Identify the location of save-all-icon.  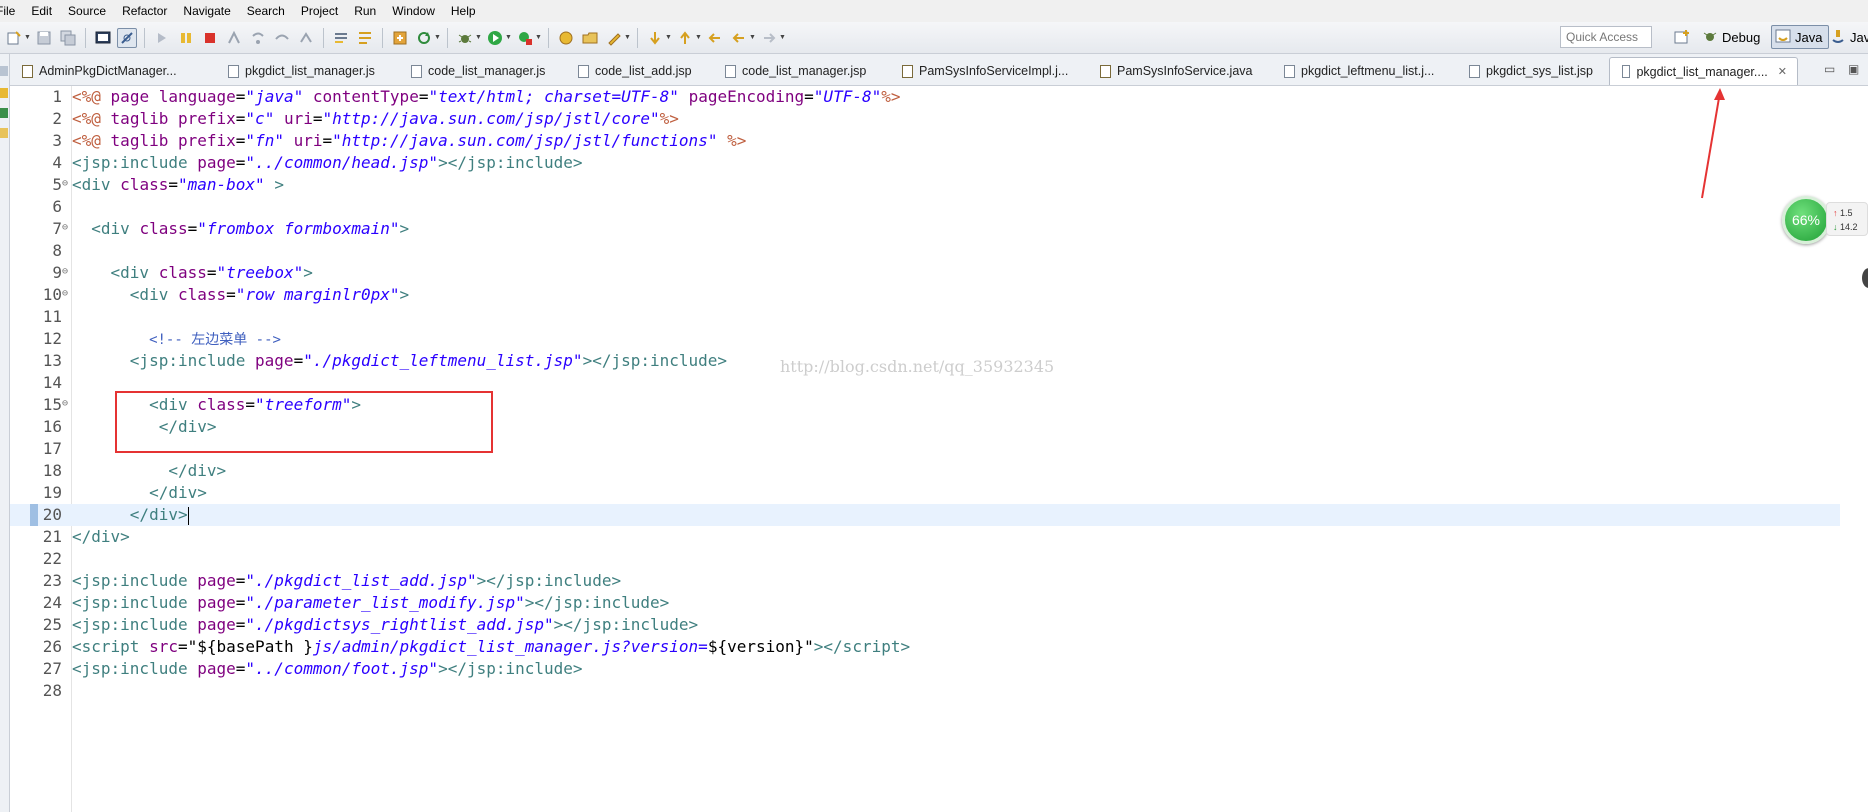
(68, 38).